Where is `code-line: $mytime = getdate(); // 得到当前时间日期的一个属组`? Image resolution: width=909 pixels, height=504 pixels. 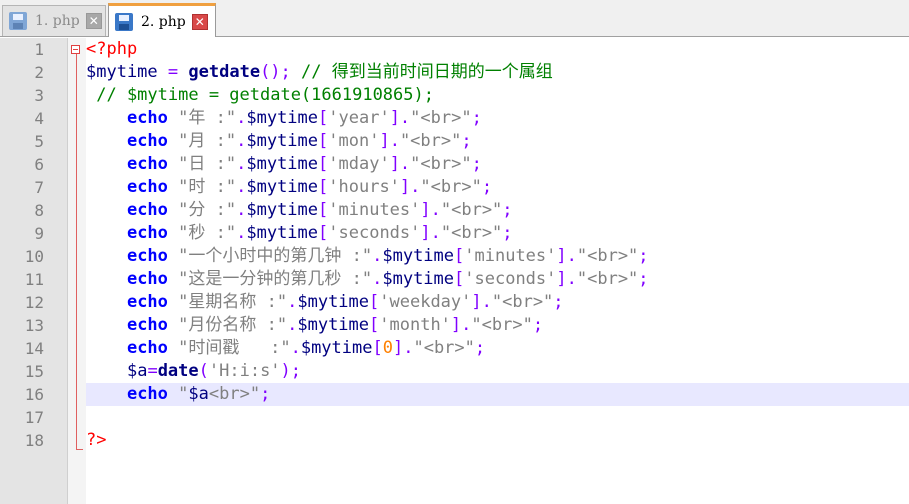
code-line: $mytime = getdate(); // 得到当前时间日期的一个属组 is located at coordinates (319, 72).